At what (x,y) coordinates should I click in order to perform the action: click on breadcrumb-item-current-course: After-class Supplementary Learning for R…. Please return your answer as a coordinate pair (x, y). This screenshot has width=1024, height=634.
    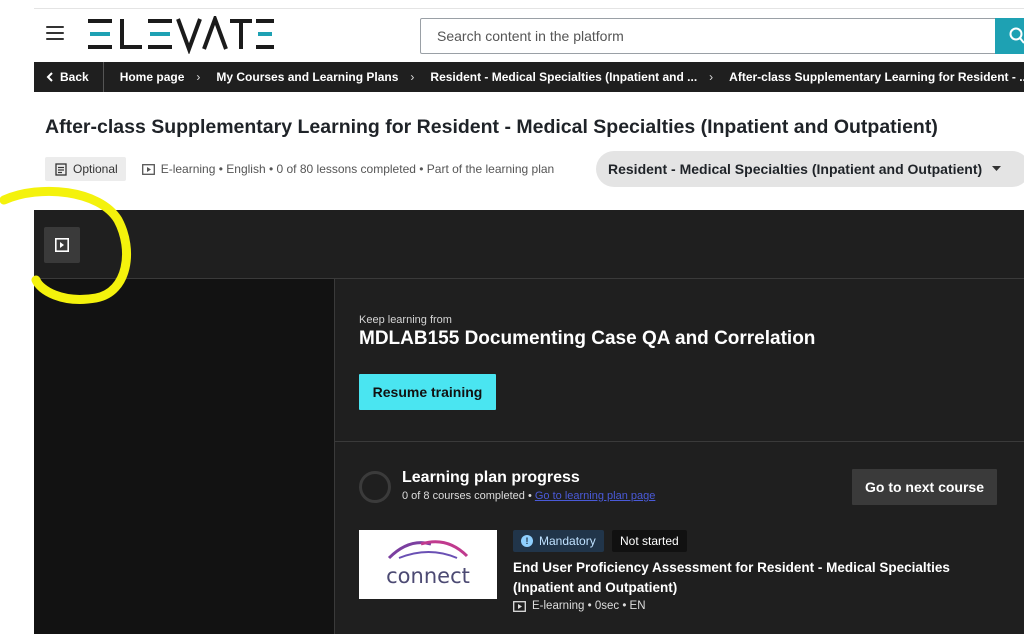
    Looking at the image, I should click on (876, 77).